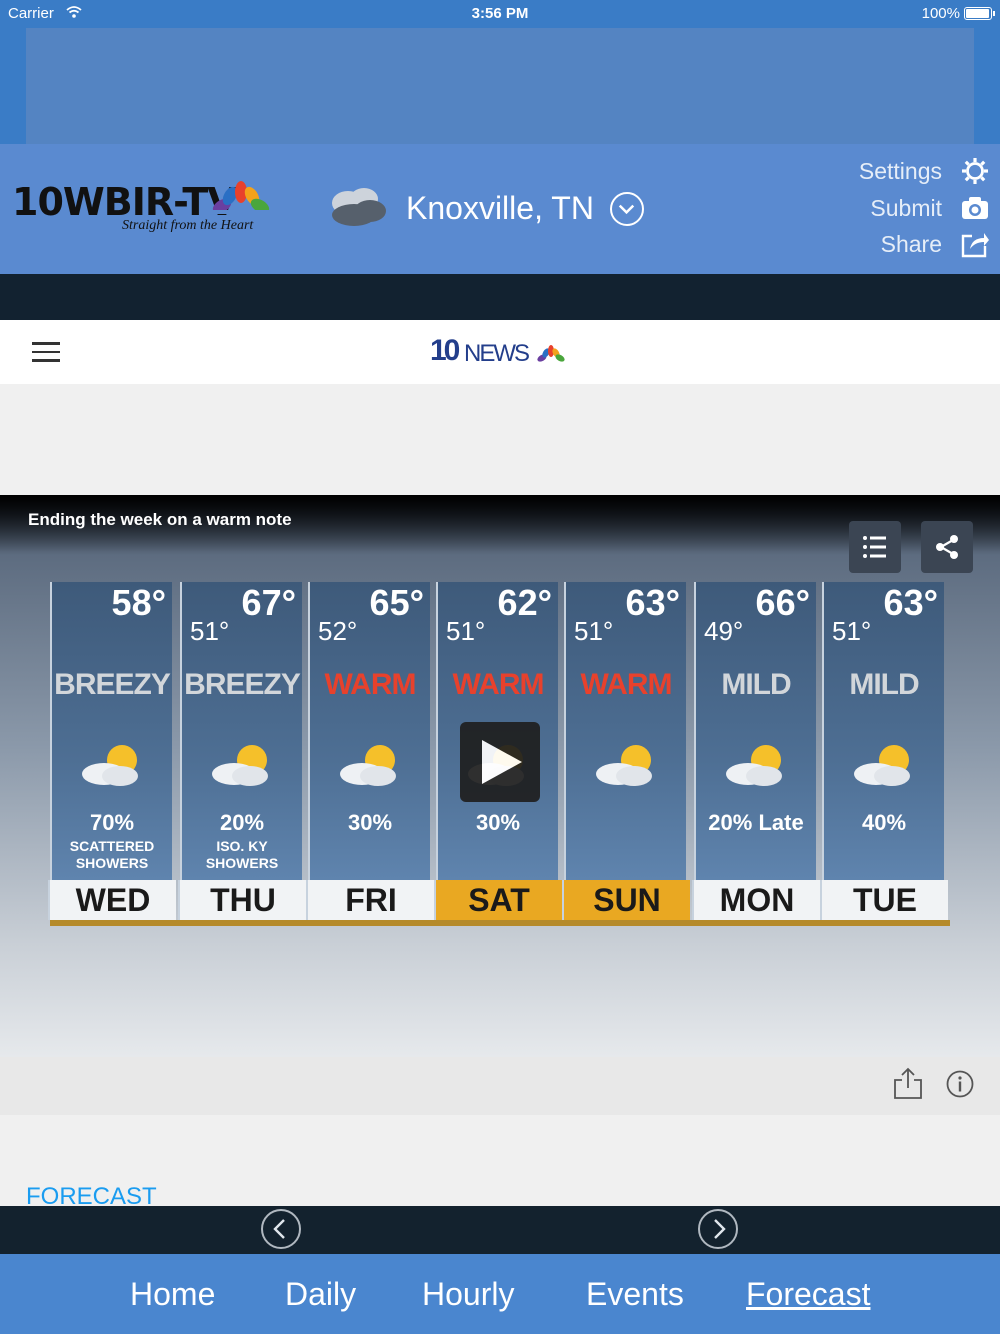  I want to click on day-column-fri: 65° 52° WARM 30%, so click(369, 731).